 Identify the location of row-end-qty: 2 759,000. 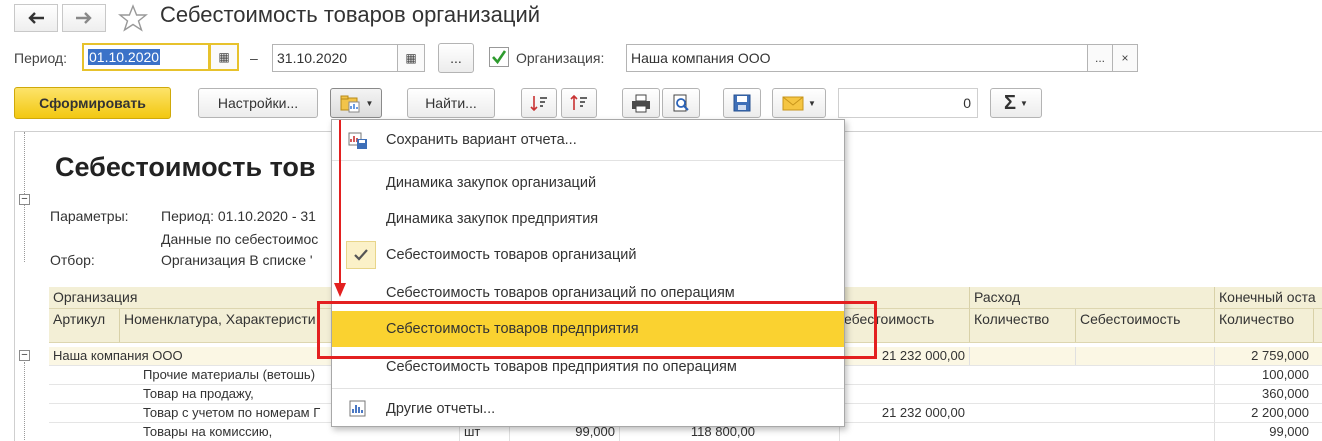
(1263, 356).